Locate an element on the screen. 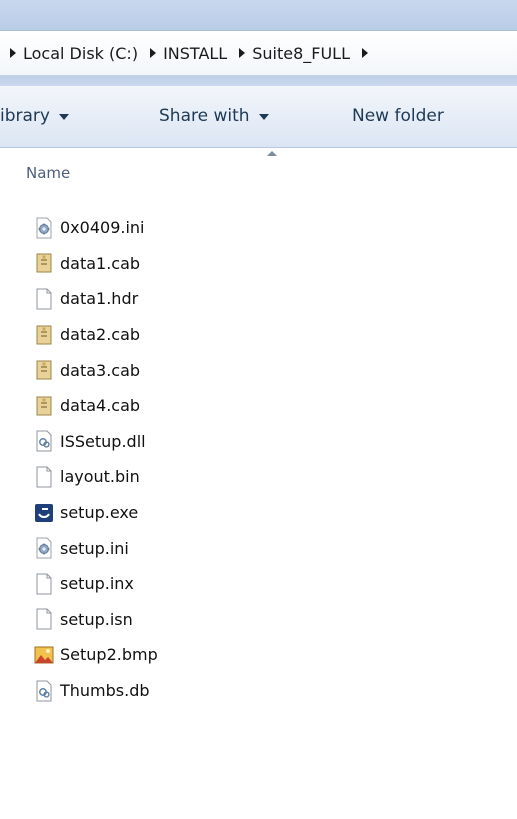  file-item-data2-cab: data2.cab is located at coordinates (258, 335).